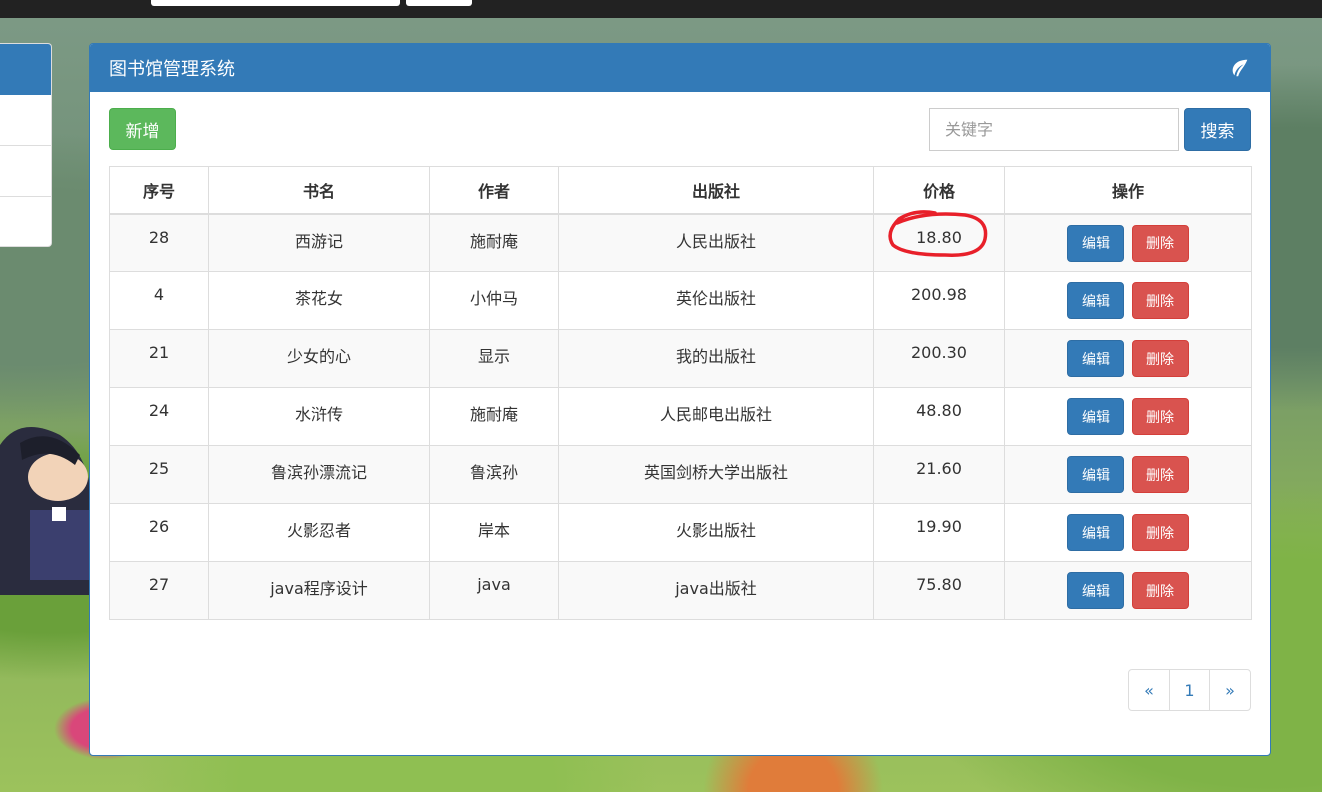  Describe the element at coordinates (319, 190) in the screenshot. I see `header-book-name: 书名` at that location.